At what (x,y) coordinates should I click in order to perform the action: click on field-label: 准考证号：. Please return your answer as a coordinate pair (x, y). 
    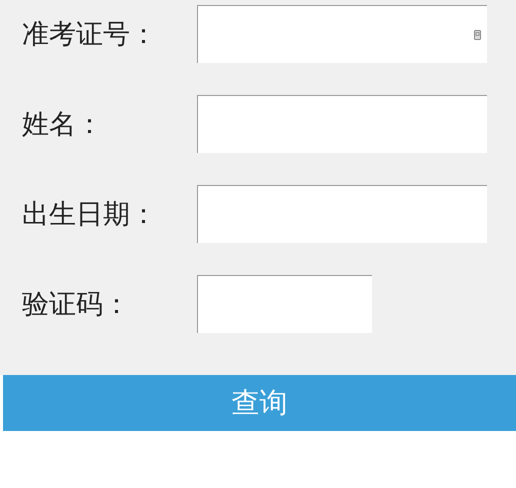
    Looking at the image, I should click on (90, 35).